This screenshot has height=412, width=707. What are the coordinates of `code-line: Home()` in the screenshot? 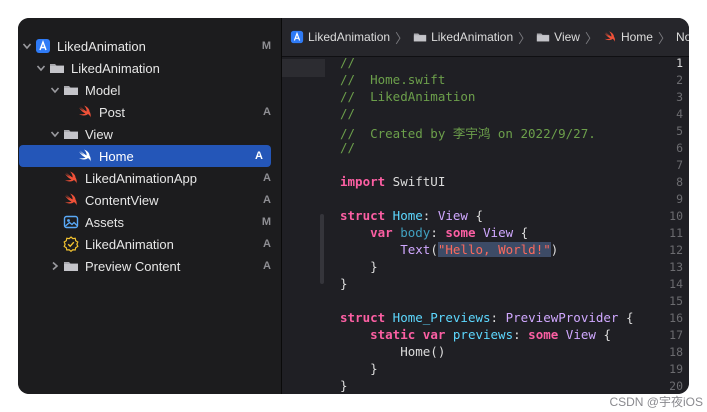 It's located at (392, 352).